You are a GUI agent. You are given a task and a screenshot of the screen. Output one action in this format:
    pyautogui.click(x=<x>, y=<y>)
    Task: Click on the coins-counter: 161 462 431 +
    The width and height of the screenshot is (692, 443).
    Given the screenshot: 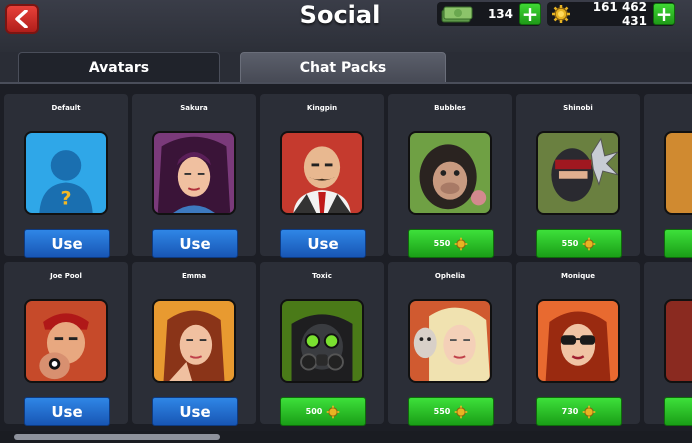 What is the action you would take?
    pyautogui.click(x=611, y=14)
    